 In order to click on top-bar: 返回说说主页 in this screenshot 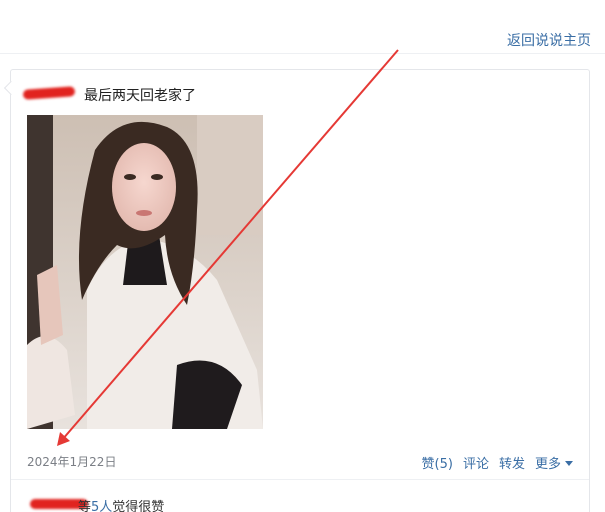, I will do `click(302, 27)`.